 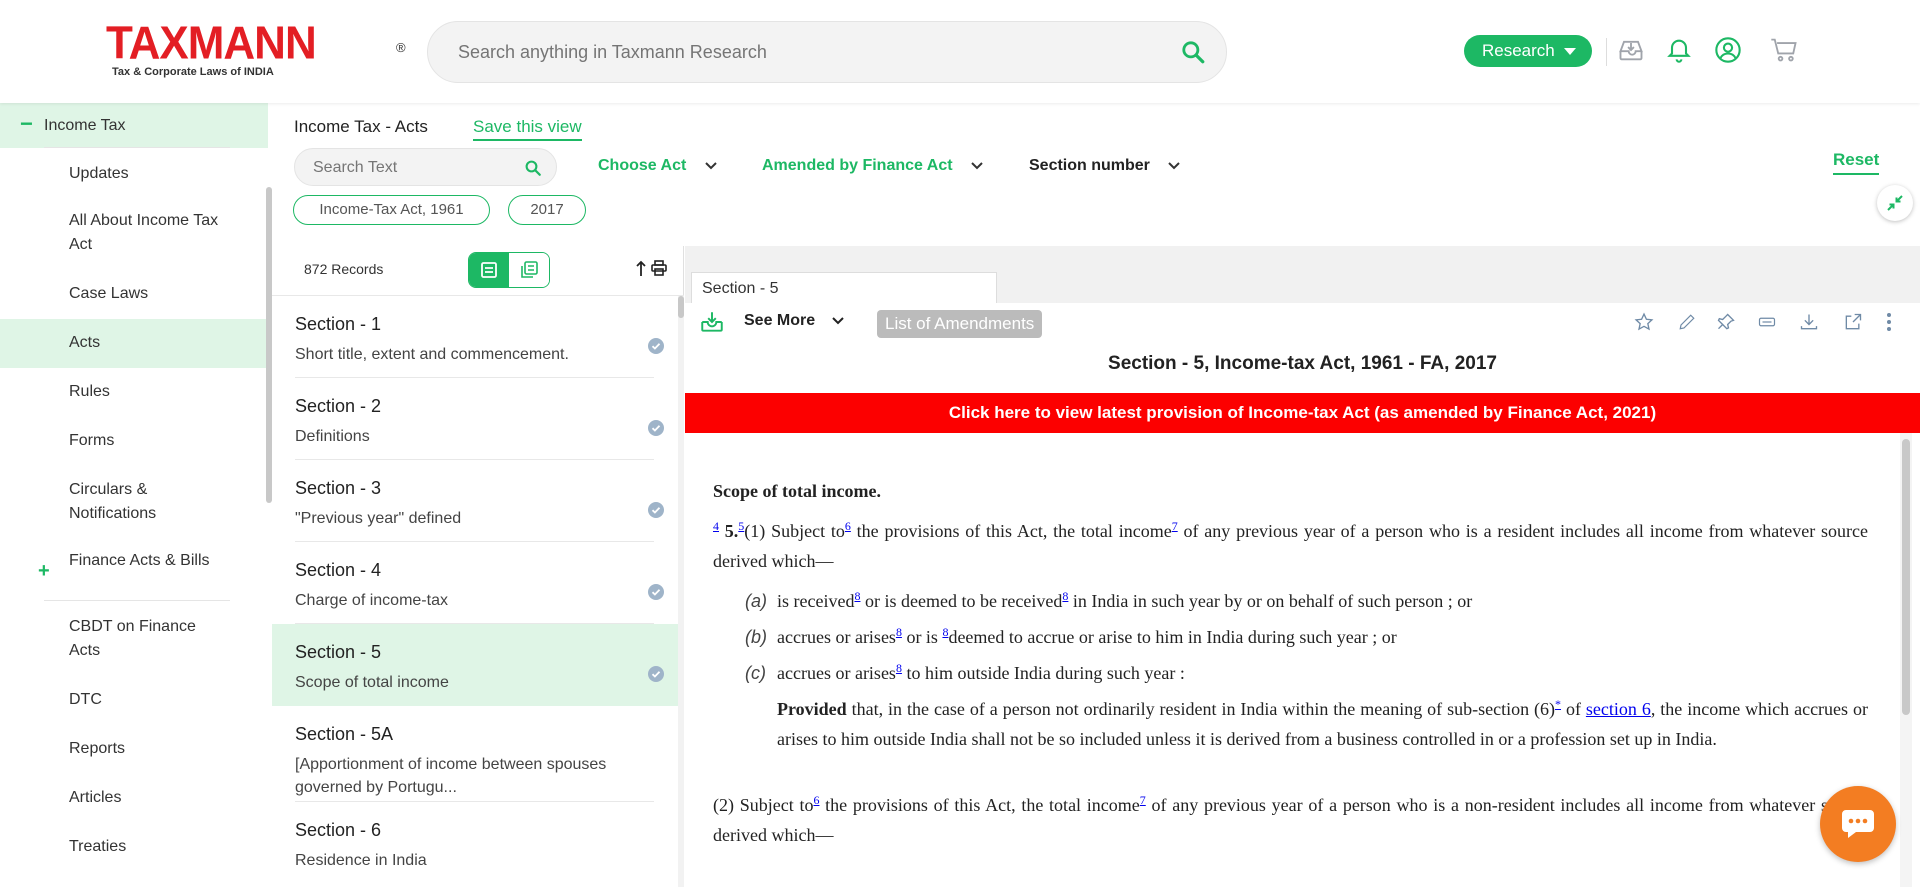 I want to click on section-desc: Definitions, so click(x=332, y=436).